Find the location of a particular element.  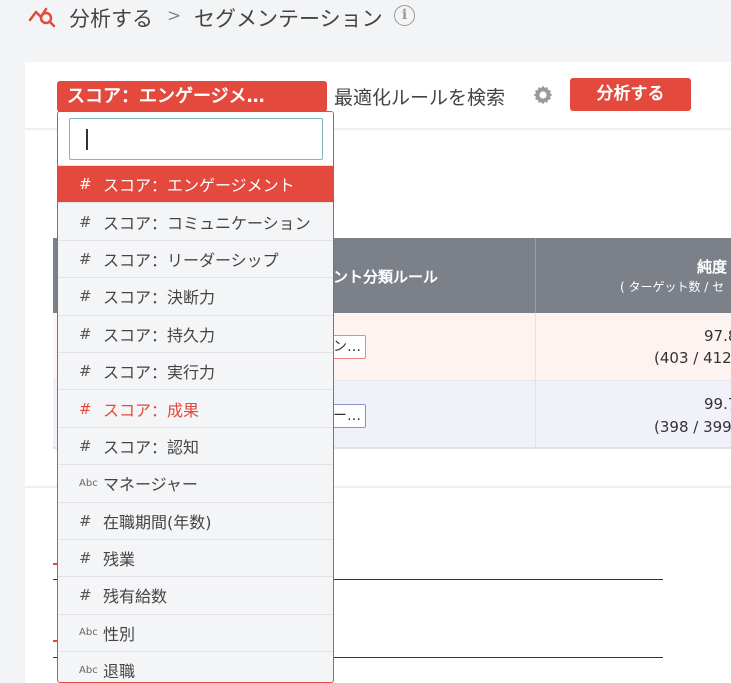

column-separator is located at coordinates (535, 275).